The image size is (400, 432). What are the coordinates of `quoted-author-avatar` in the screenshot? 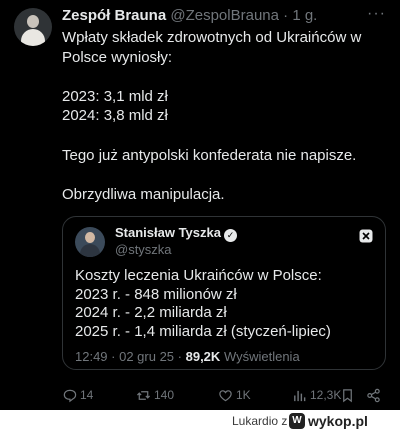 It's located at (90, 242).